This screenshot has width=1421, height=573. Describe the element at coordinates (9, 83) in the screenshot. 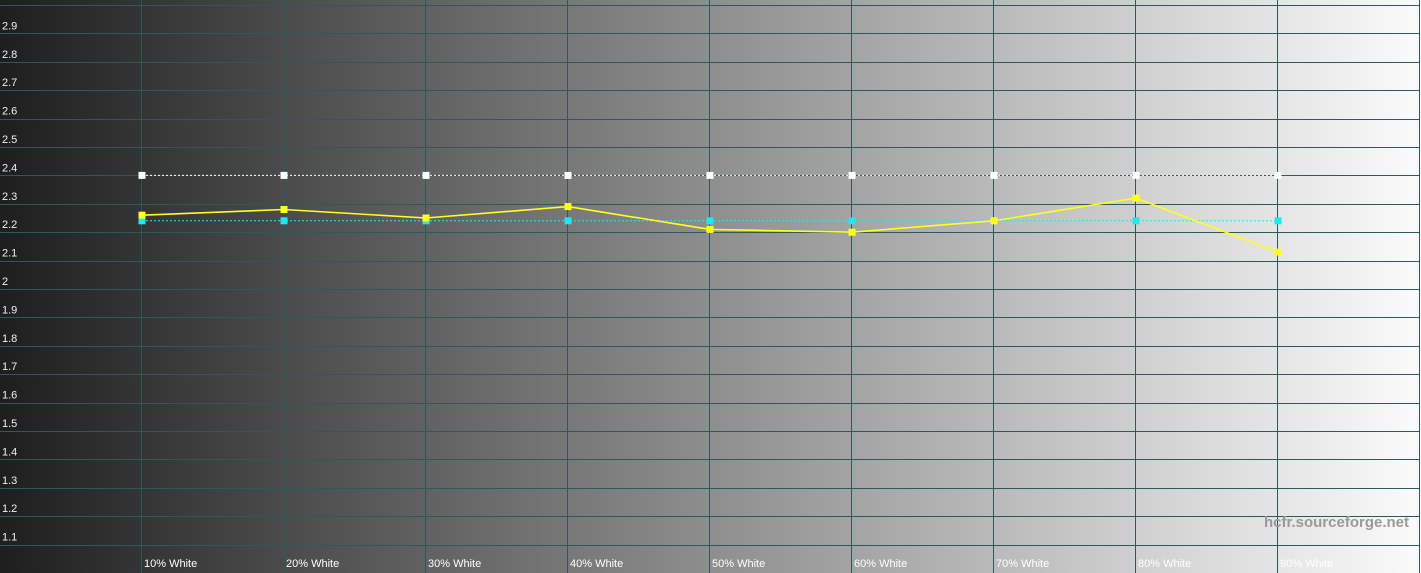

I see `y-tick-label: 2.7` at that location.